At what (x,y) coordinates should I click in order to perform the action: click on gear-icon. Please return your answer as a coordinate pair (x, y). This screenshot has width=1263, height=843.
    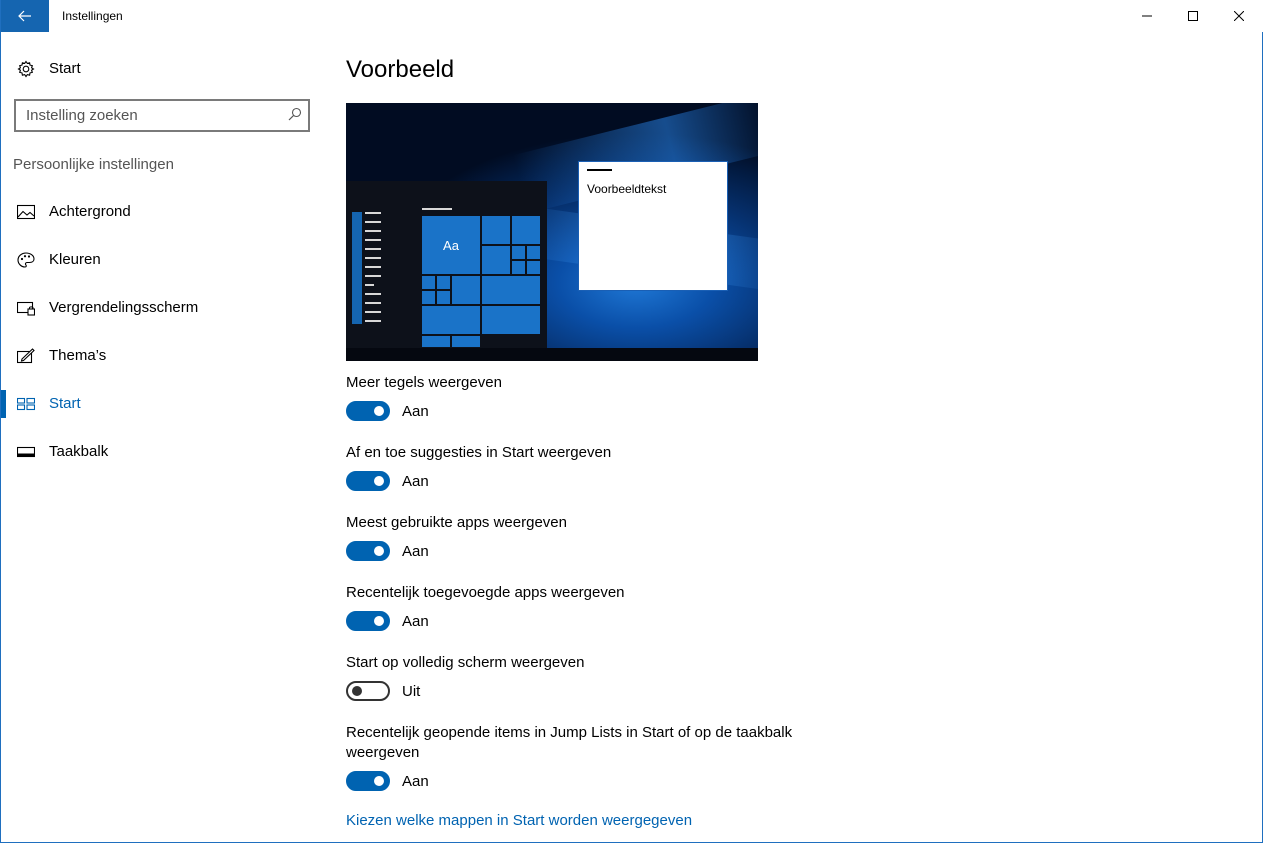
    Looking at the image, I should click on (26, 69).